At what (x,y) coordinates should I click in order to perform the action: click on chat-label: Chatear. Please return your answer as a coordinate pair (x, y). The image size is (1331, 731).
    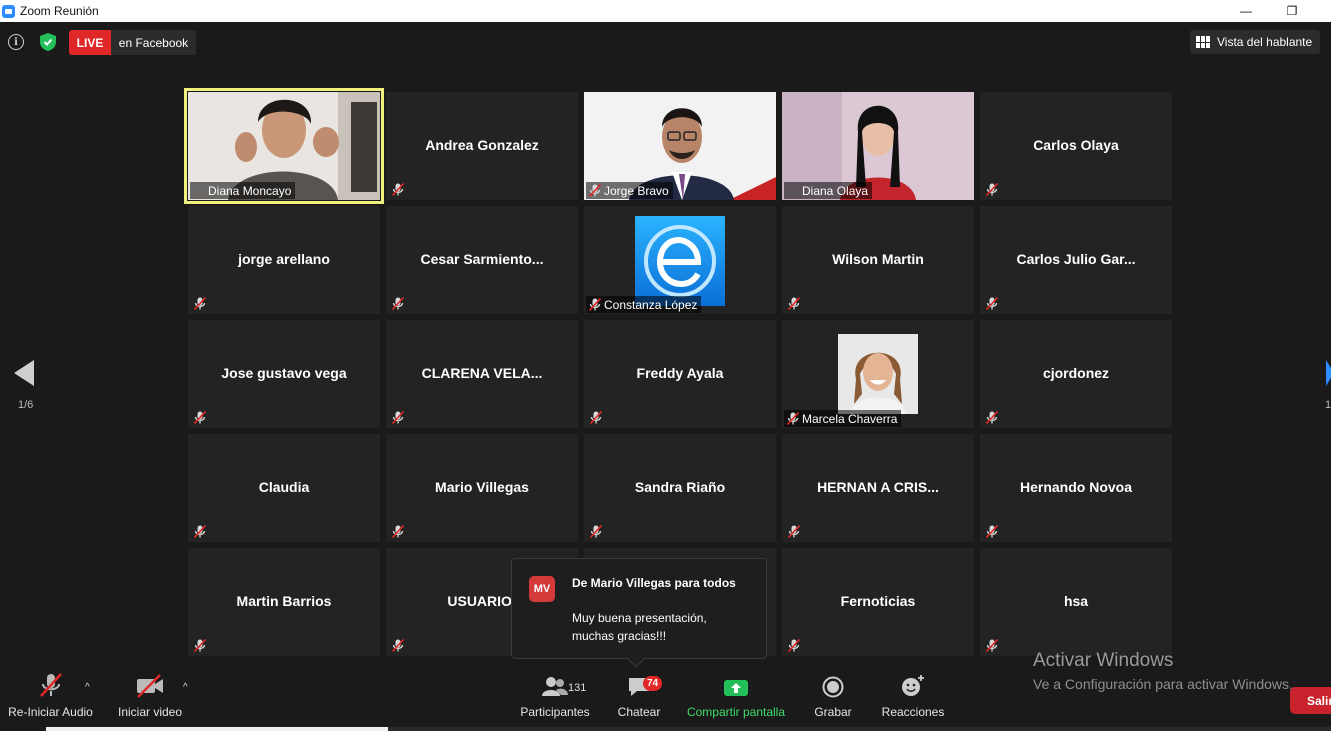
    Looking at the image, I should click on (639, 712).